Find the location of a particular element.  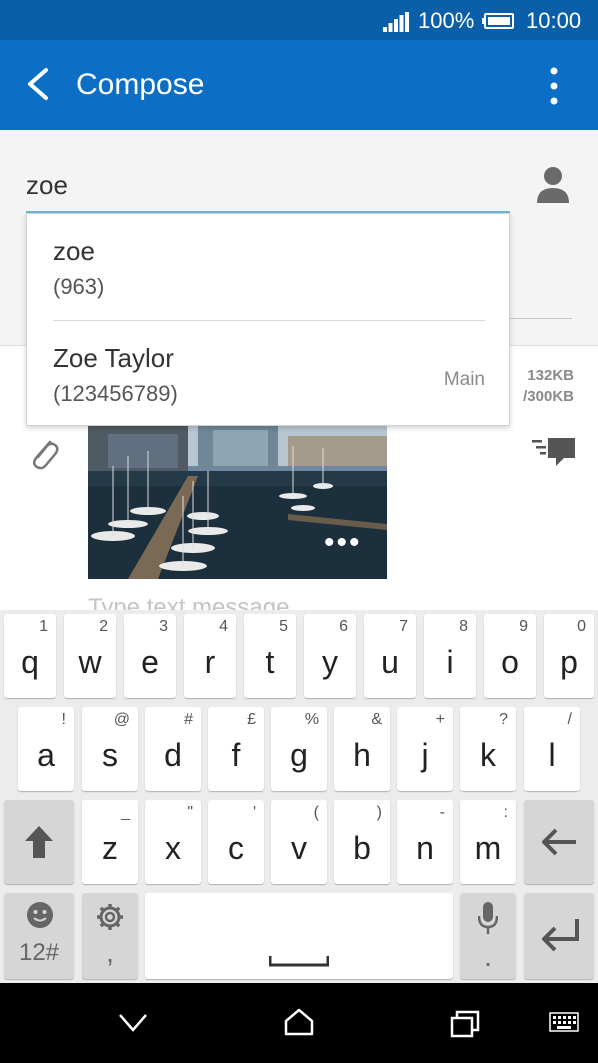

key-label: w is located at coordinates (90, 662).